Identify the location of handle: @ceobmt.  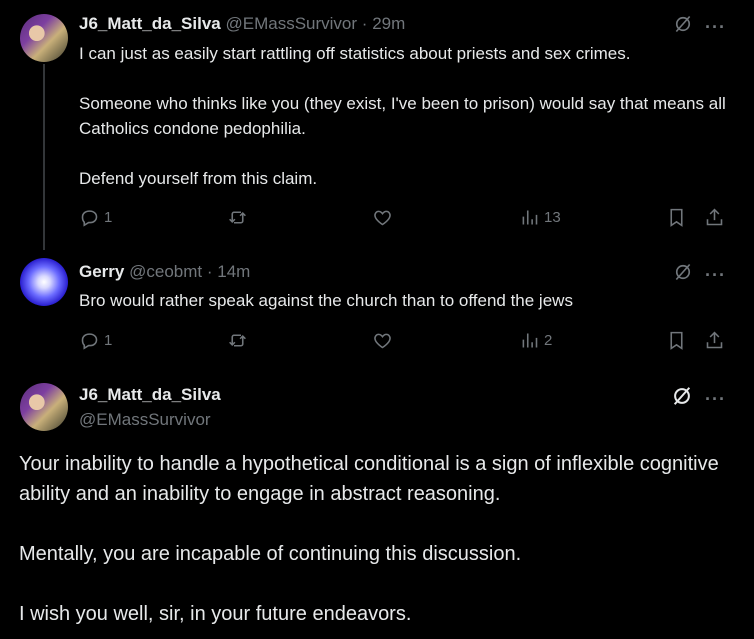
(165, 271).